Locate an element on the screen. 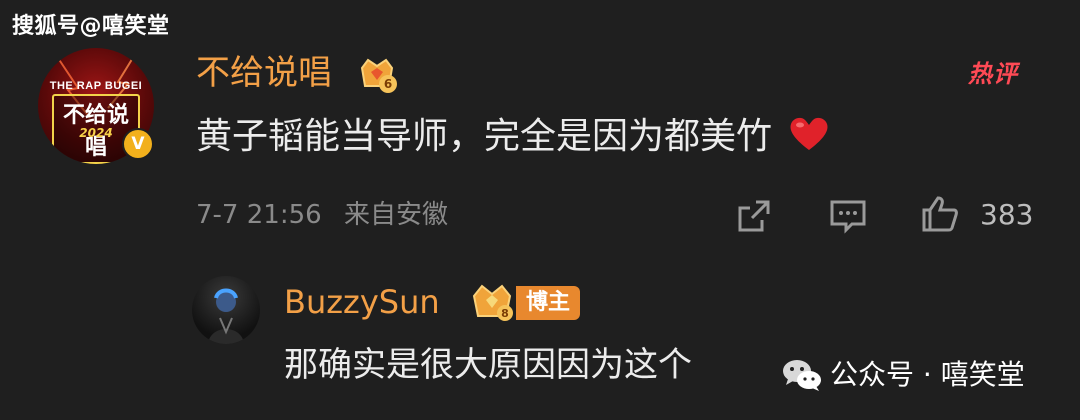 Image resolution: width=1080 pixels, height=420 pixels. replier-avatar is located at coordinates (226, 310).